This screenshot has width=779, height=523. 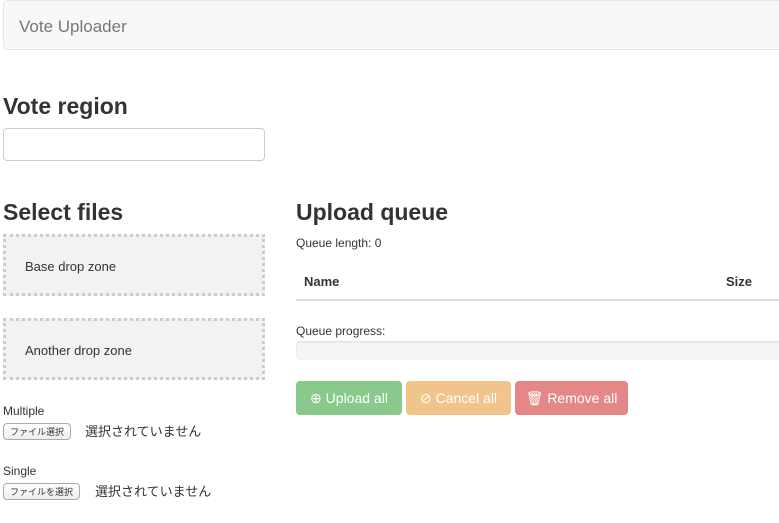 What do you see at coordinates (78, 350) in the screenshot?
I see `another-drop-label: Another drop zone` at bounding box center [78, 350].